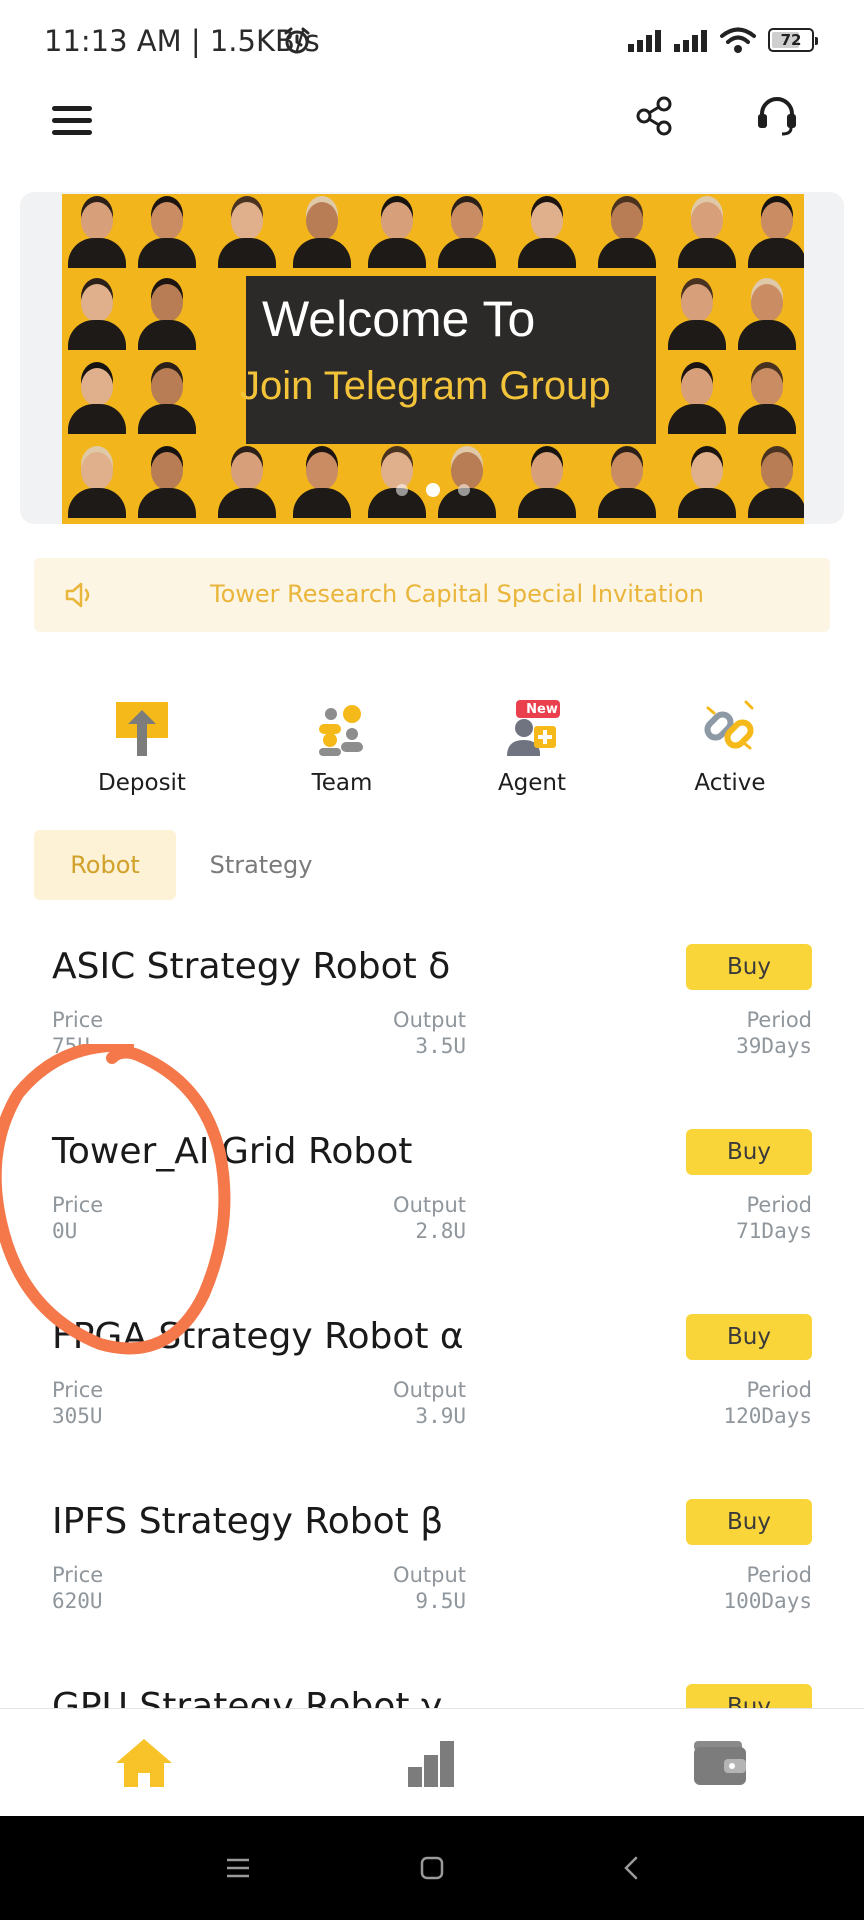 Image resolution: width=864 pixels, height=1920 pixels. What do you see at coordinates (730, 748) in the screenshot?
I see `active-button: Active` at bounding box center [730, 748].